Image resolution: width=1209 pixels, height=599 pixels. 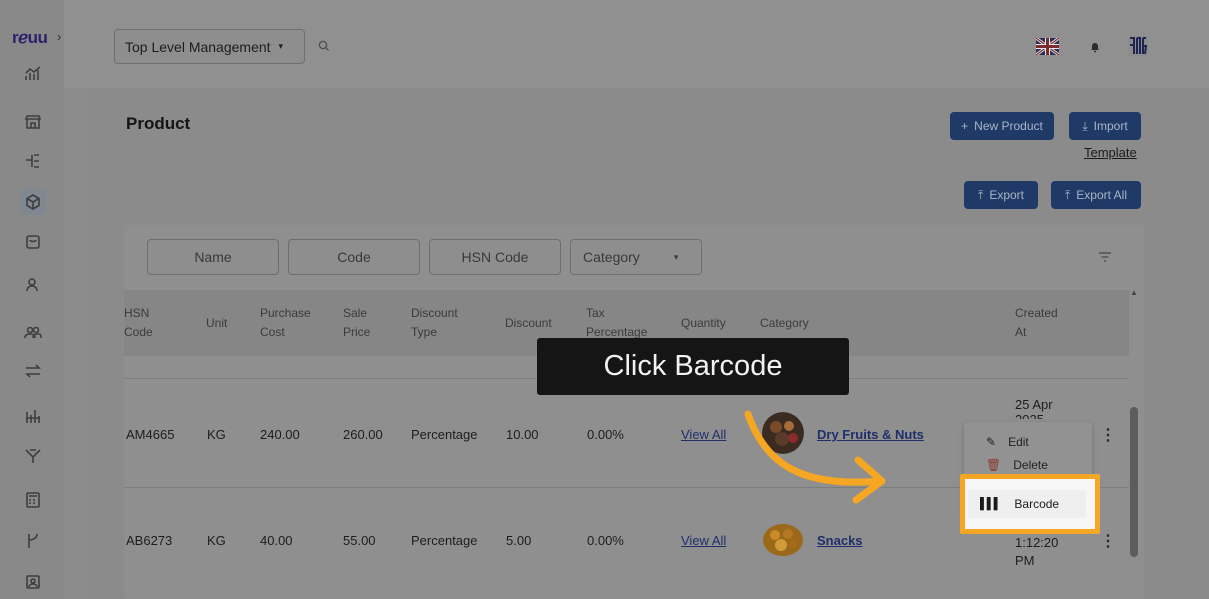 What do you see at coordinates (703, 323) in the screenshot?
I see `column-header-quantity: Quantity` at bounding box center [703, 323].